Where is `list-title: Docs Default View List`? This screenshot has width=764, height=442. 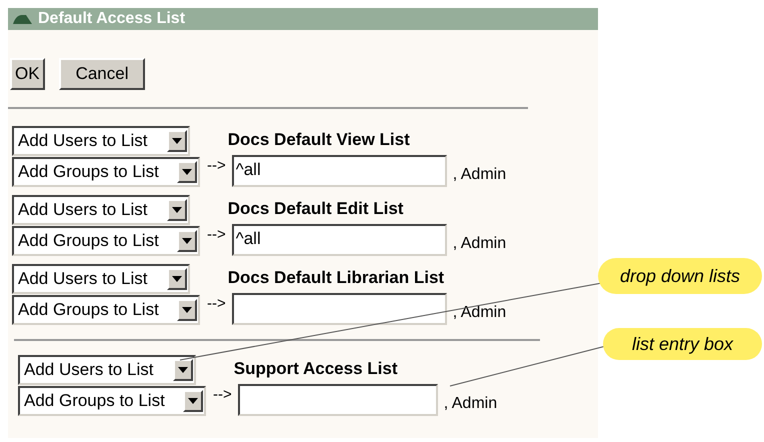
list-title: Docs Default View List is located at coordinates (319, 140).